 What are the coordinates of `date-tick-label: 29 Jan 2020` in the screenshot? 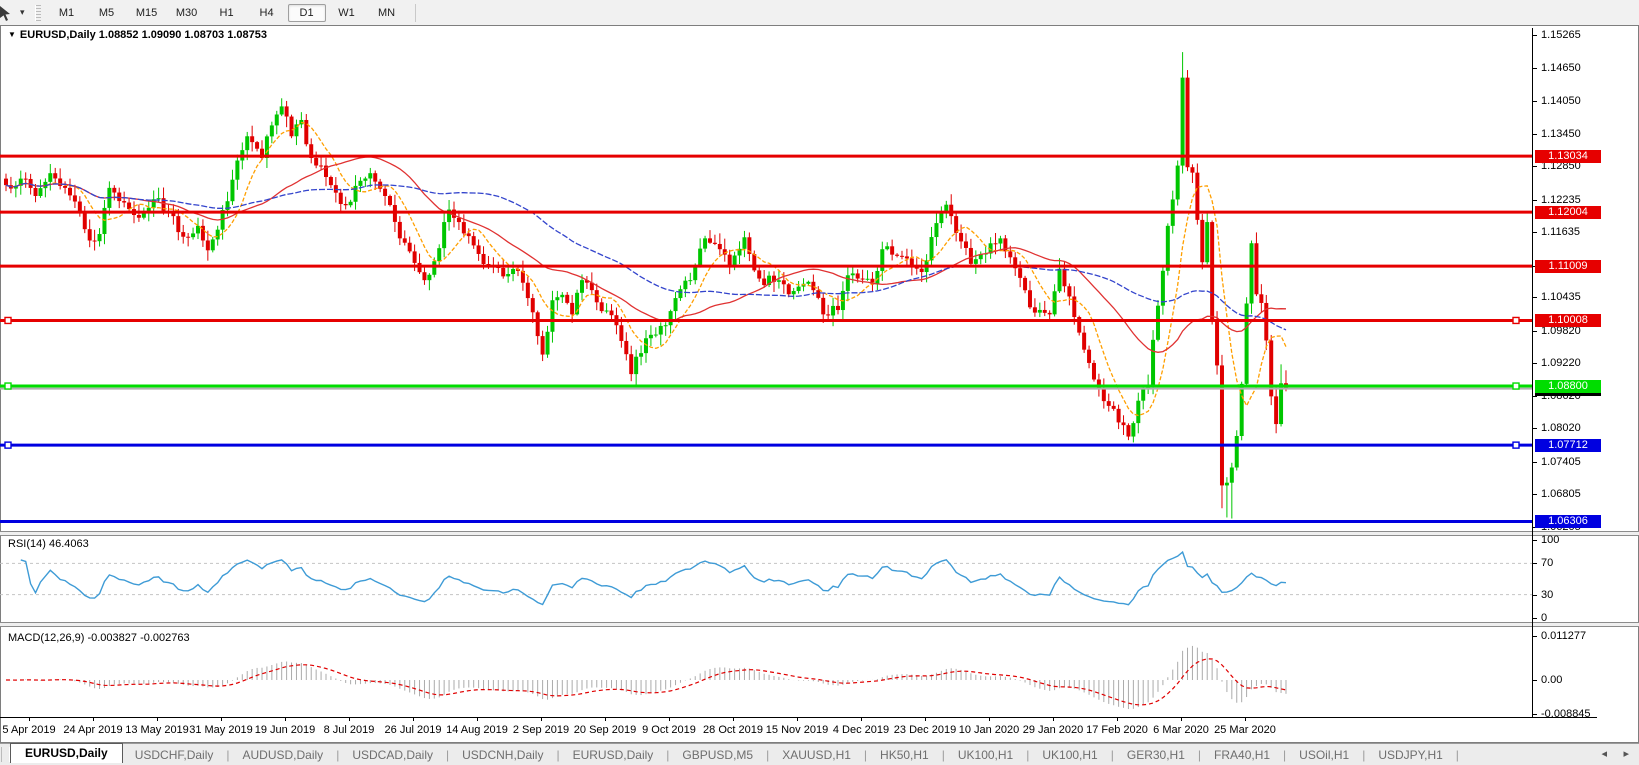 It's located at (1053, 730).